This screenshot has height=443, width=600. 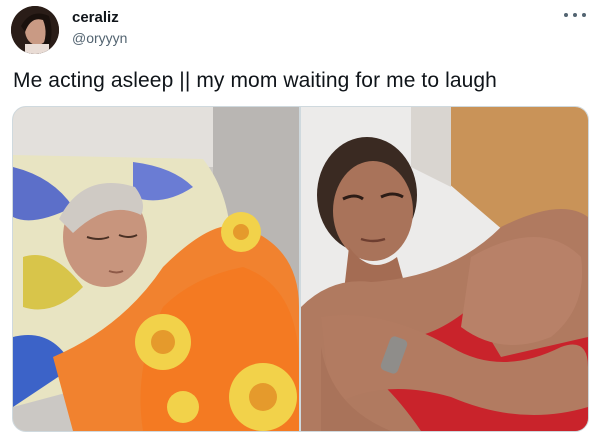 I want to click on handle: @oryyyn, so click(x=99, y=38).